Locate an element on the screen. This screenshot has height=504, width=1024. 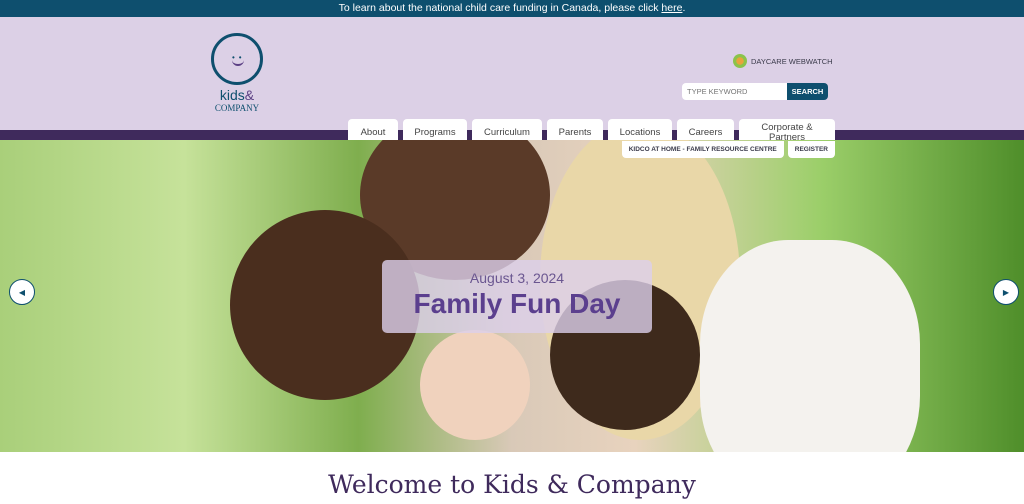
search-form: SEARCH is located at coordinates (755, 91).